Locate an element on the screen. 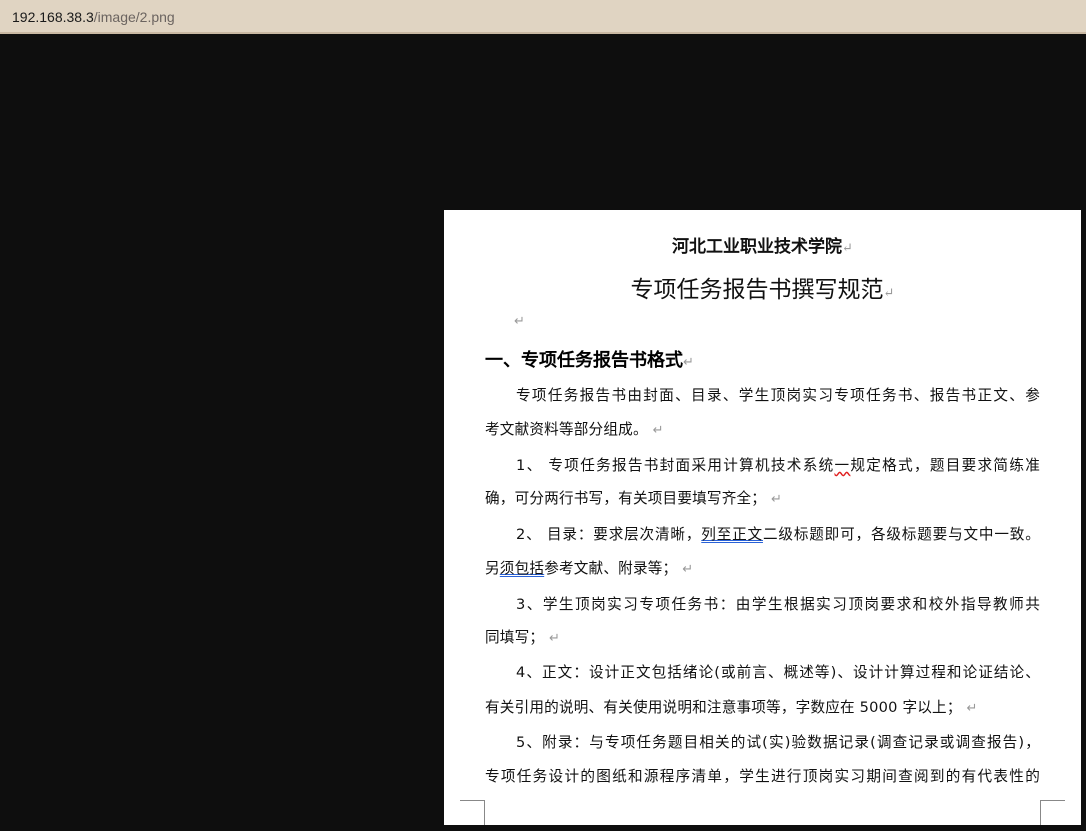  line-text: 另 is located at coordinates (492, 568).